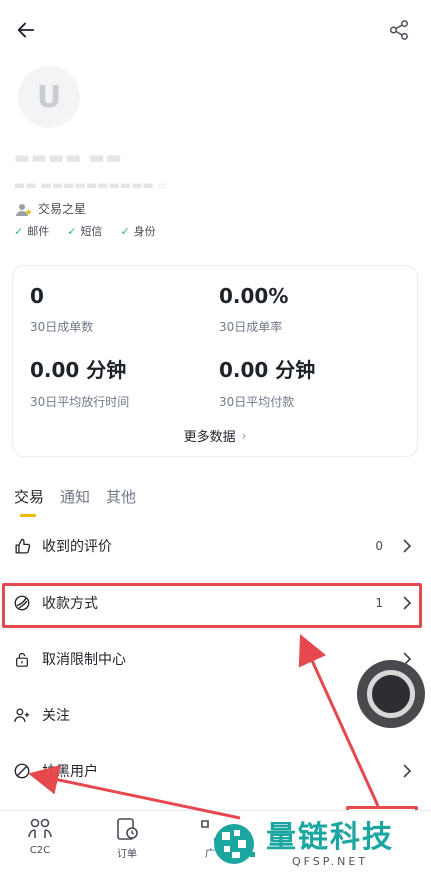 This screenshot has width=431, height=878. I want to click on verify-sms: ✓ 短信, so click(84, 231).